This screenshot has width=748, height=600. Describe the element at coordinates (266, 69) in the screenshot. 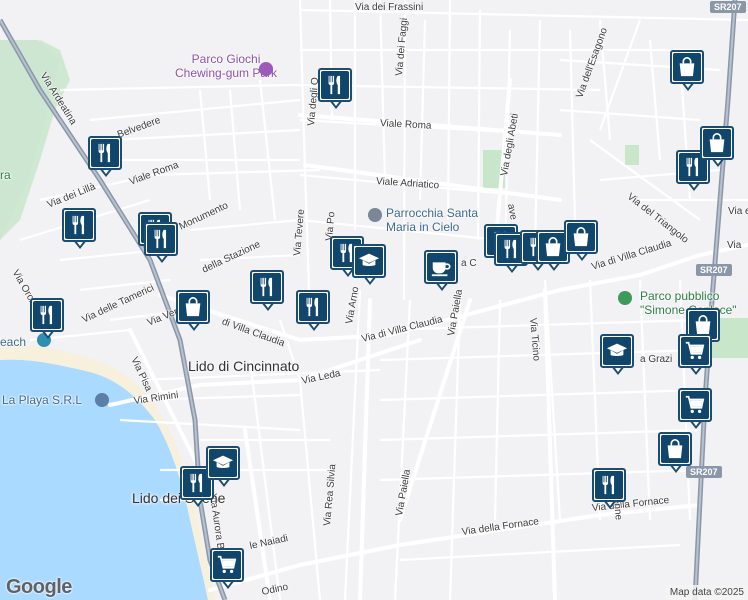

I see `amusement-icon` at that location.